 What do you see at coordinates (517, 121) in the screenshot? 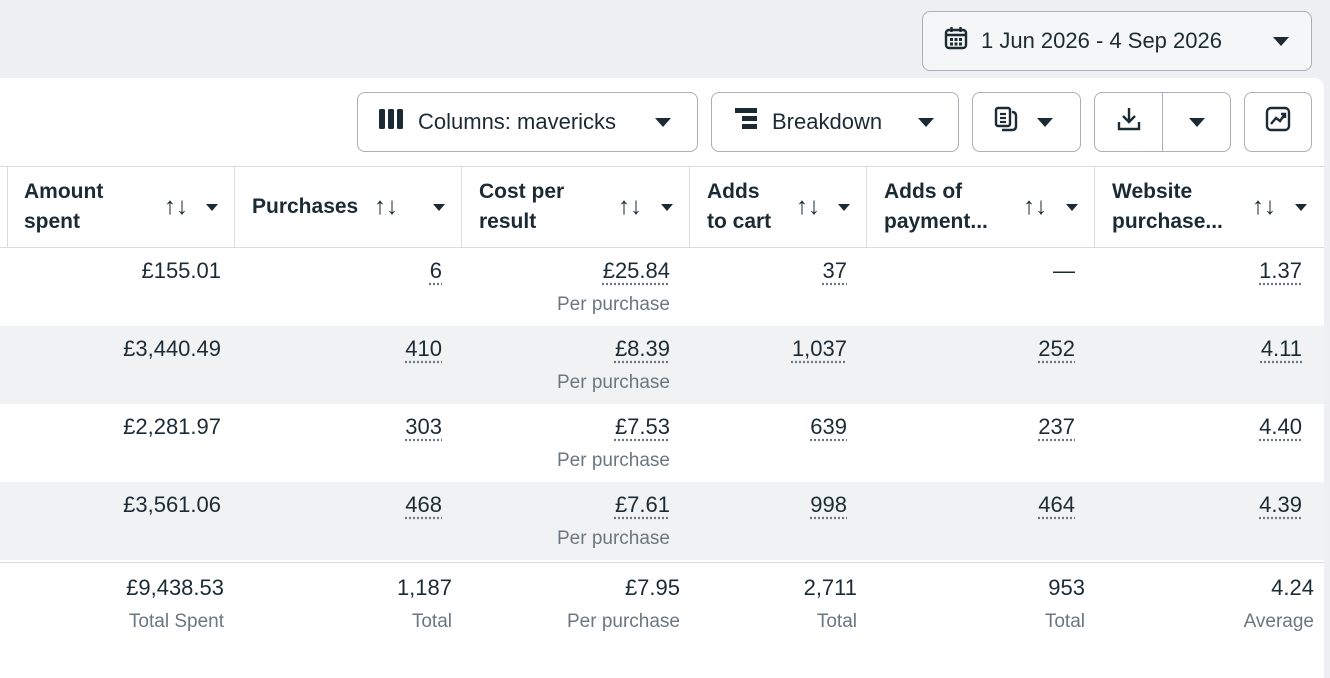
I see `columns-label: Columns: mavericks` at bounding box center [517, 121].